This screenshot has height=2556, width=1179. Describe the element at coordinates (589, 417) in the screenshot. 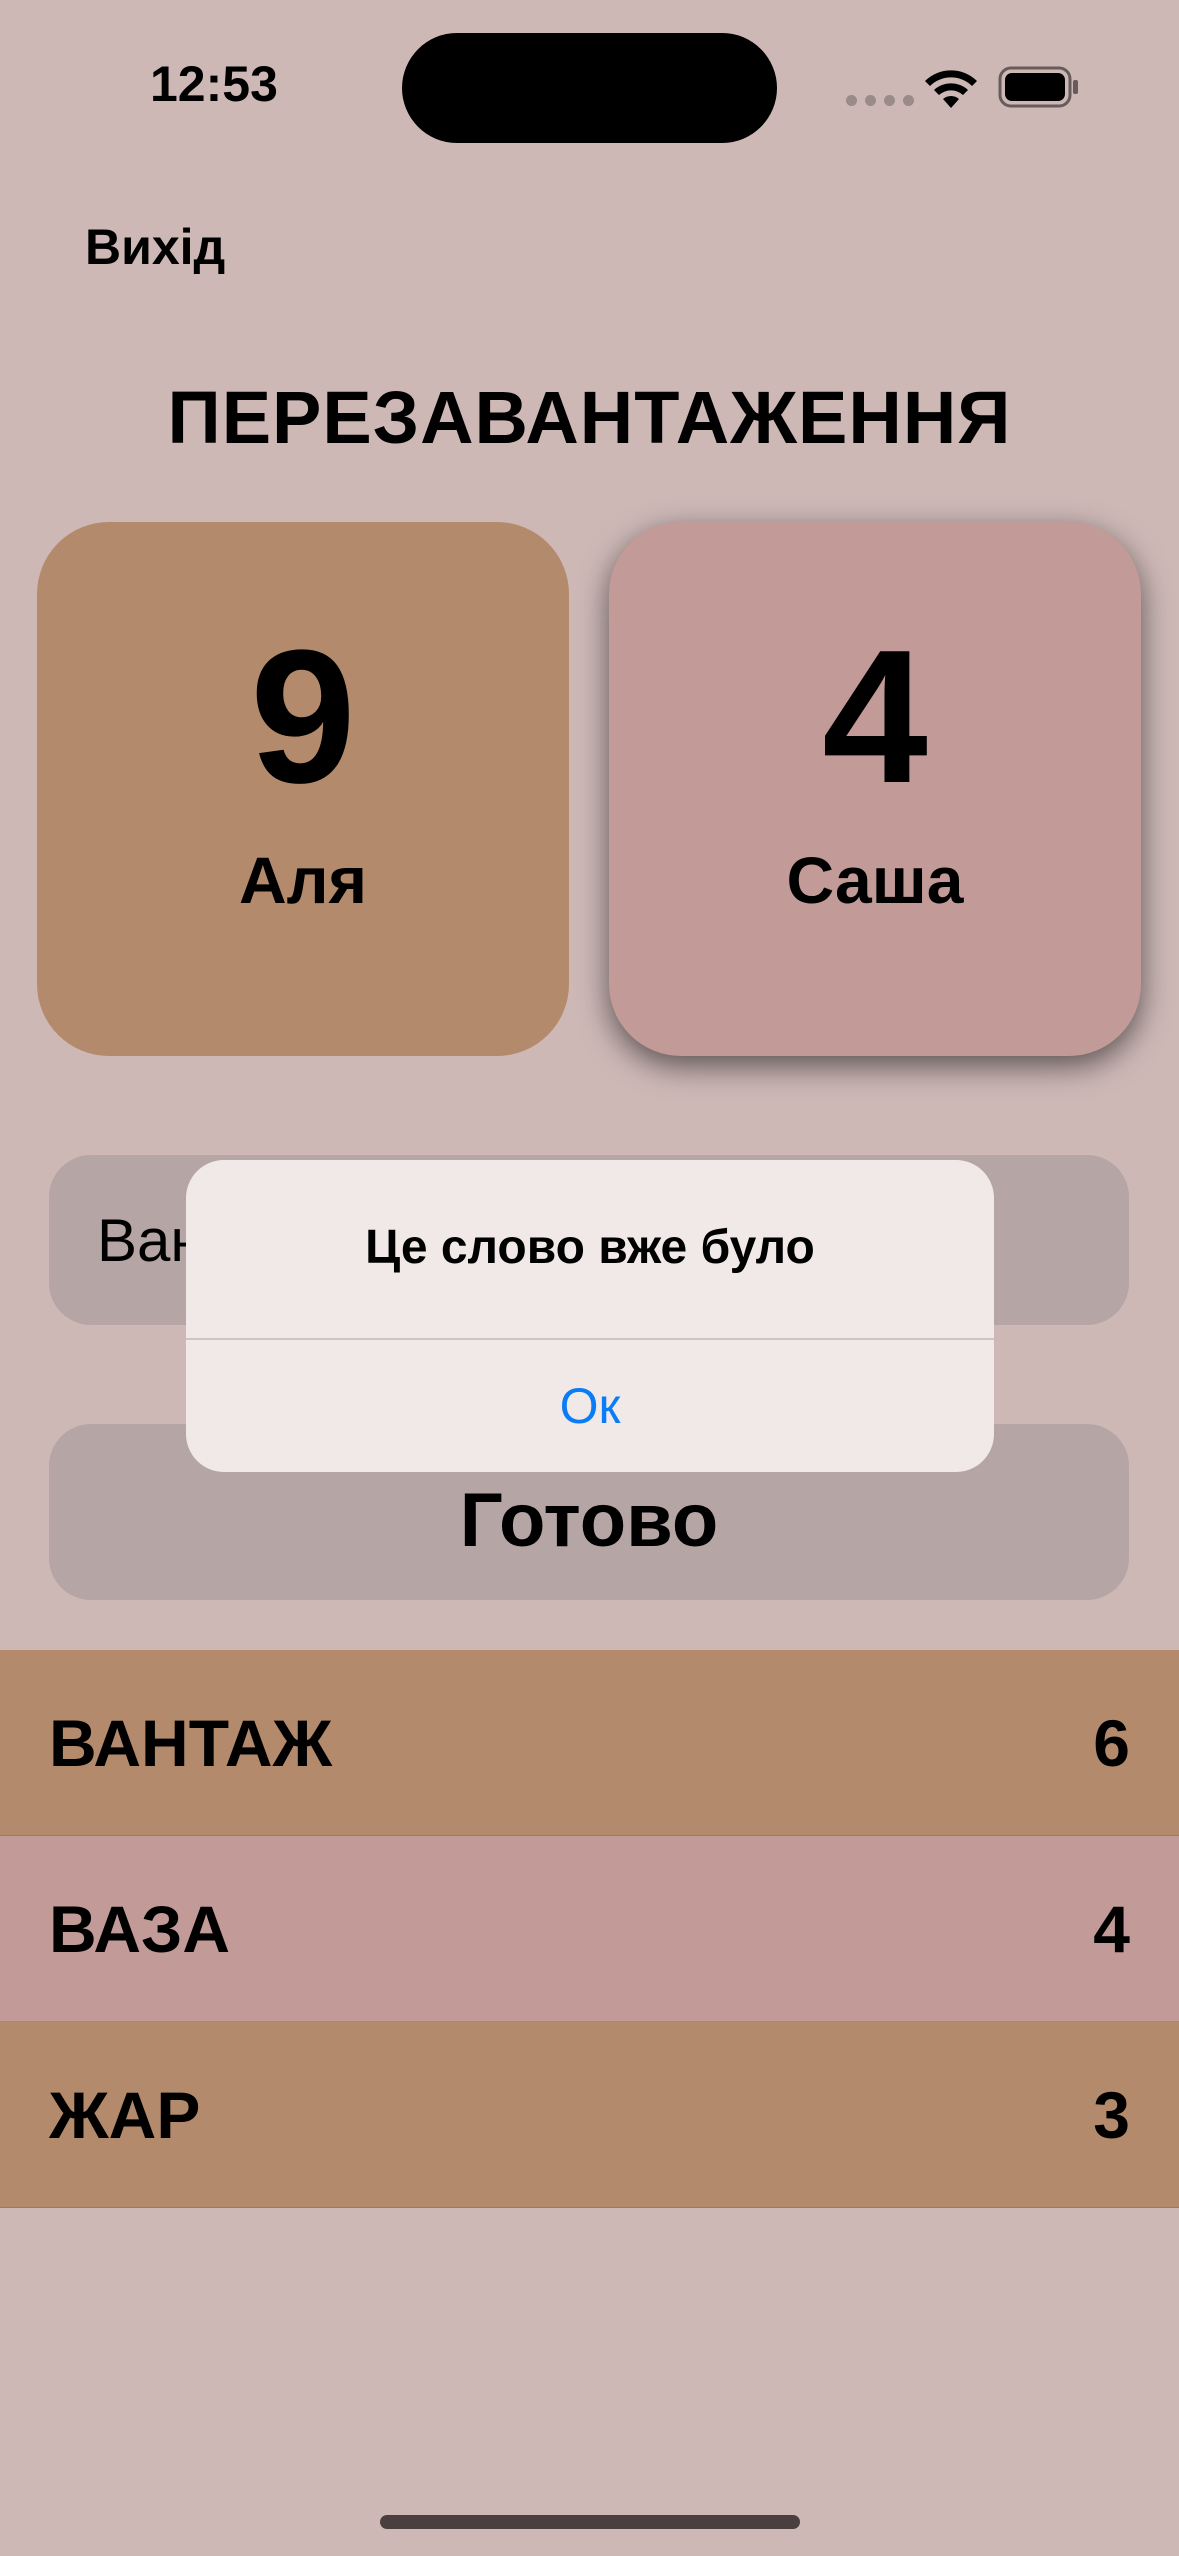

I see `page-title: ПЕРЕЗАВАНТАЖЕННЯ` at that location.